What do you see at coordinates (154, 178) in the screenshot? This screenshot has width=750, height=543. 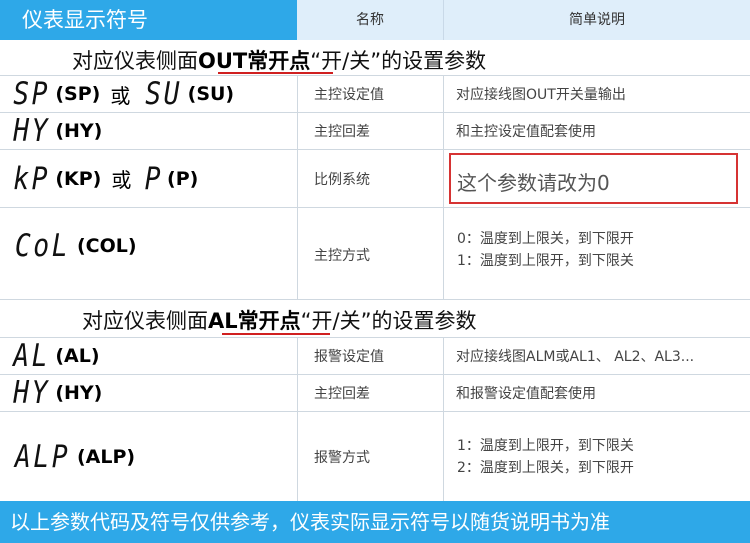 I see `segment-display-symbol: P` at bounding box center [154, 178].